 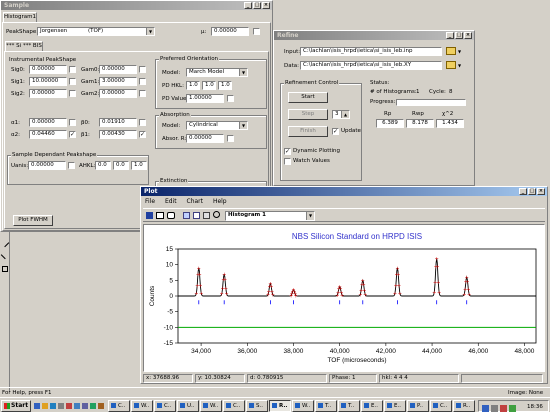 I want to click on alpha-field: 0.00000, so click(x=48, y=122).